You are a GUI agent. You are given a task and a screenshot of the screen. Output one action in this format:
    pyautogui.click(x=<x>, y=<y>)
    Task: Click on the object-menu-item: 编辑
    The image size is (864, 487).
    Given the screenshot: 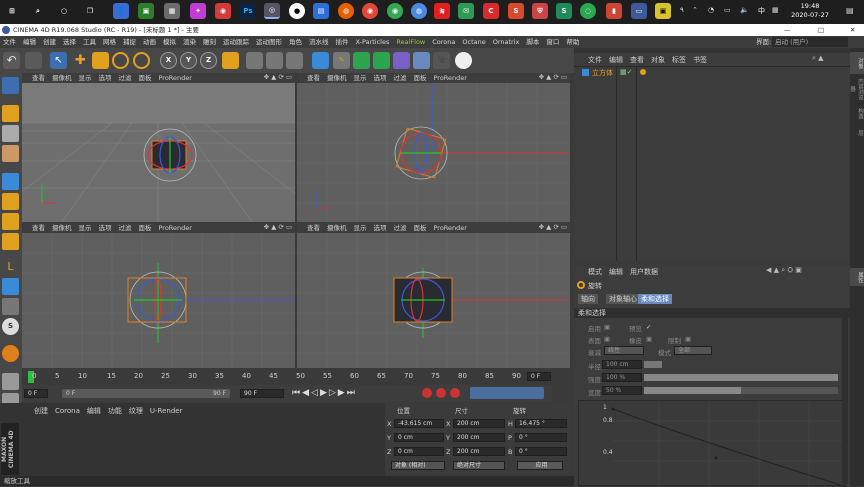 What is the action you would take?
    pyautogui.click(x=616, y=60)
    